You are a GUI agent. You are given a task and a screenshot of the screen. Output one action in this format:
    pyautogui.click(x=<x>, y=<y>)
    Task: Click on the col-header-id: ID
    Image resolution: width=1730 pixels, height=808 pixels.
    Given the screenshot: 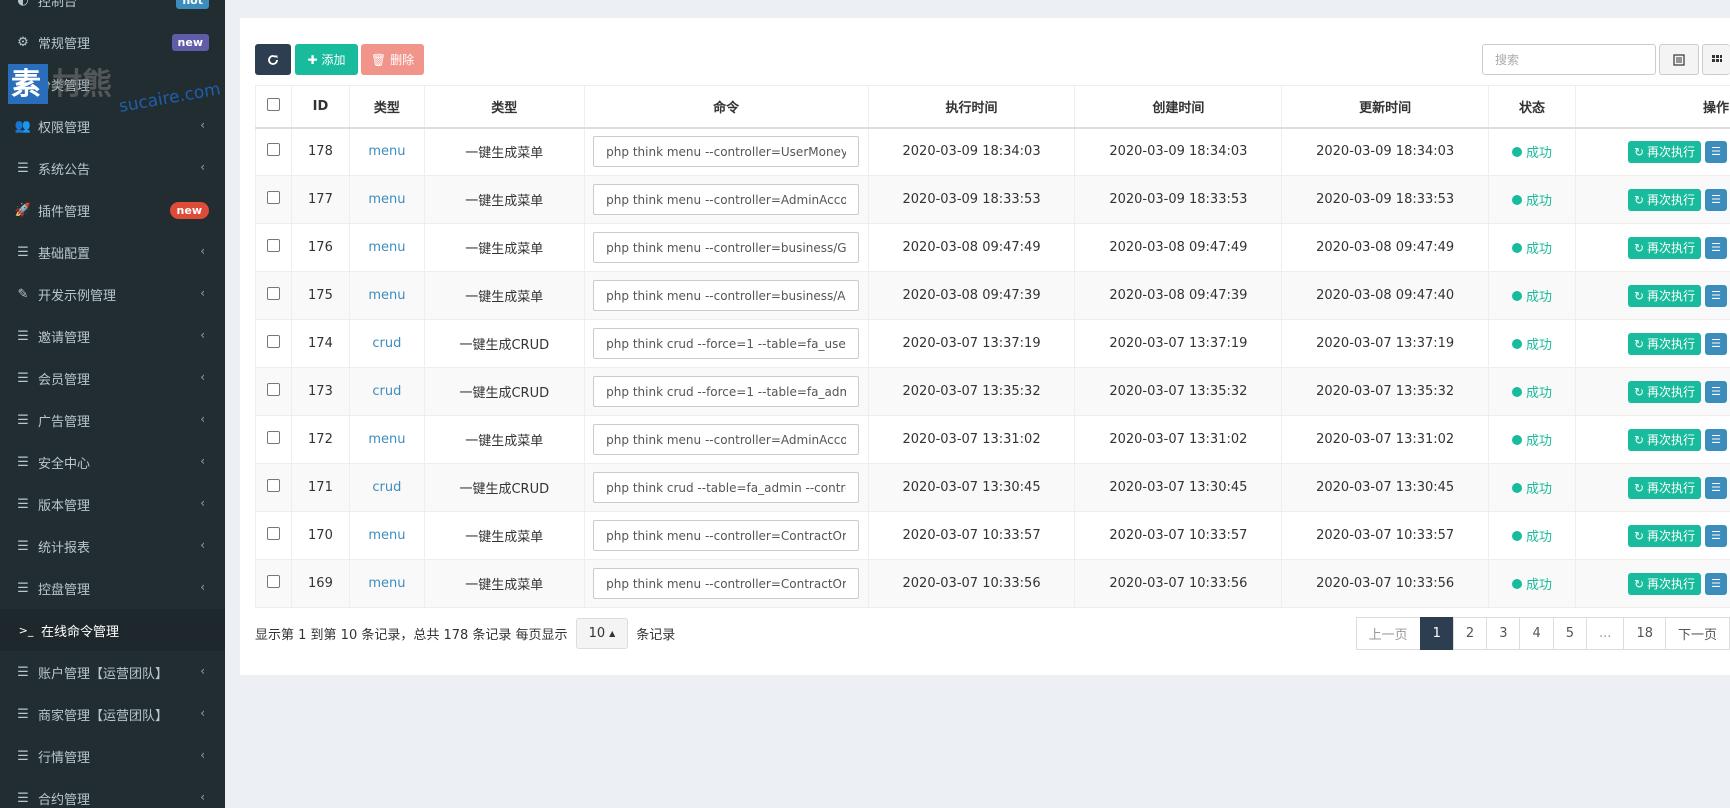 What is the action you would take?
    pyautogui.click(x=320, y=107)
    